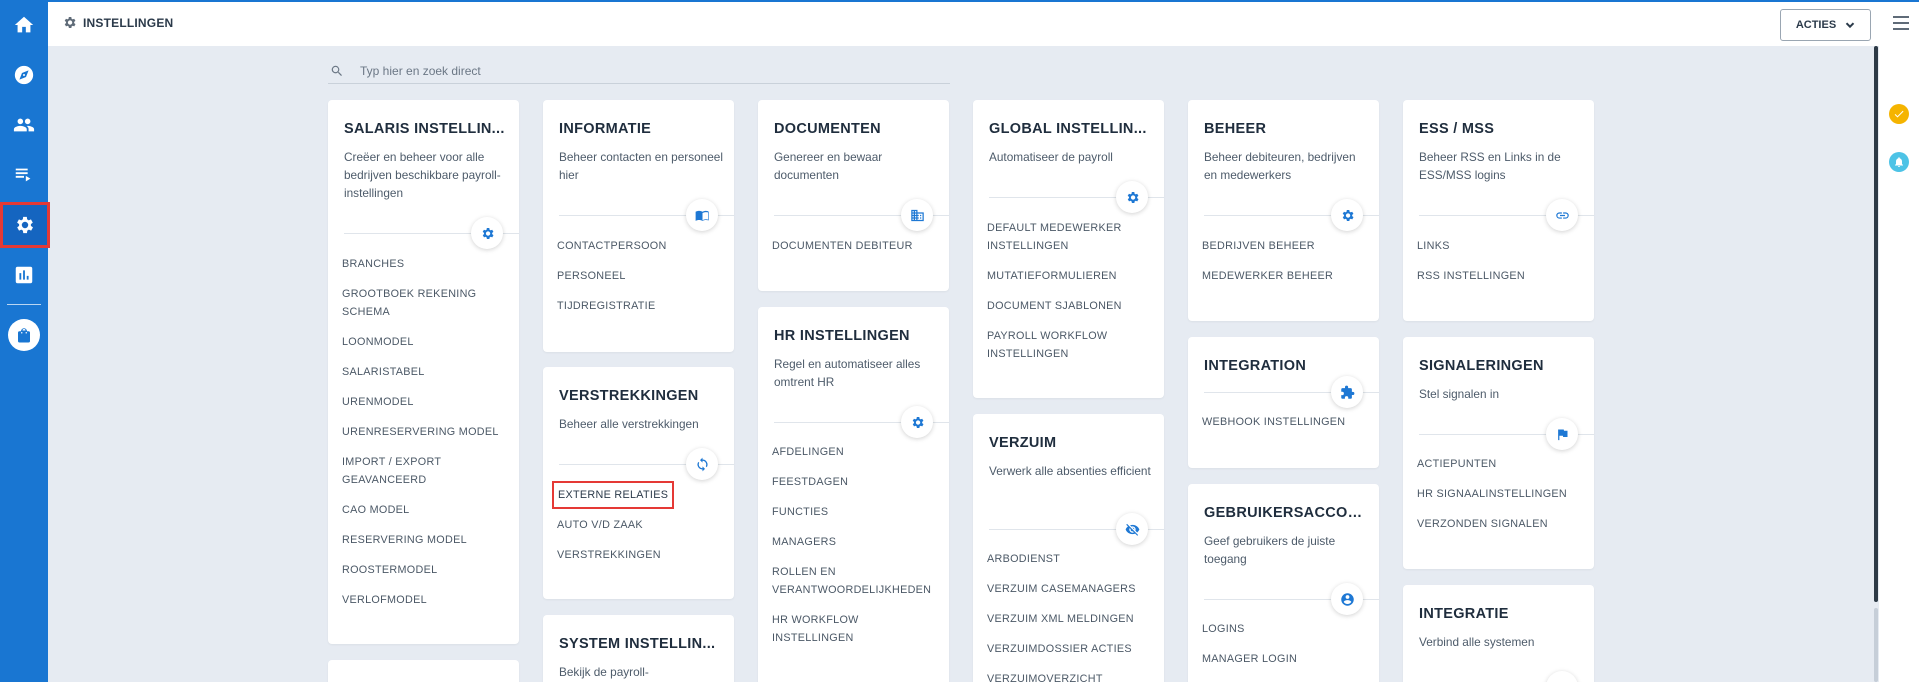  Describe the element at coordinates (1287, 629) in the screenshot. I see `link-logins: LOGINS` at that location.